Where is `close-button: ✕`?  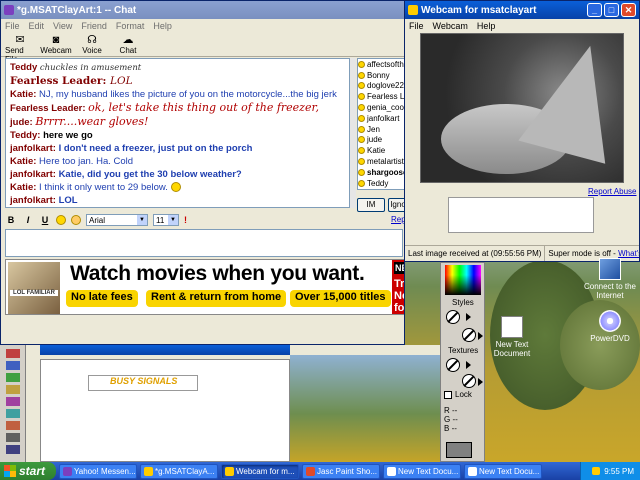 close-button: ✕ is located at coordinates (628, 10).